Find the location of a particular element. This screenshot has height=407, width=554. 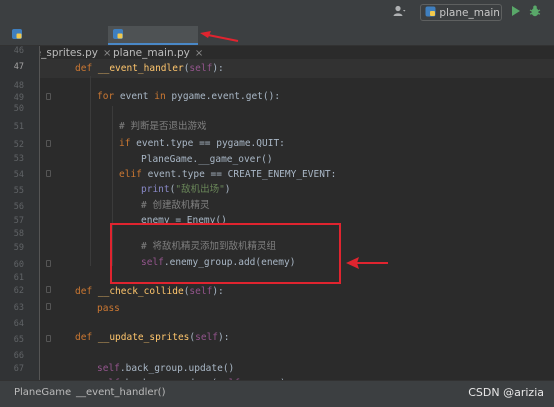

line-number: 61 is located at coordinates (18, 278).